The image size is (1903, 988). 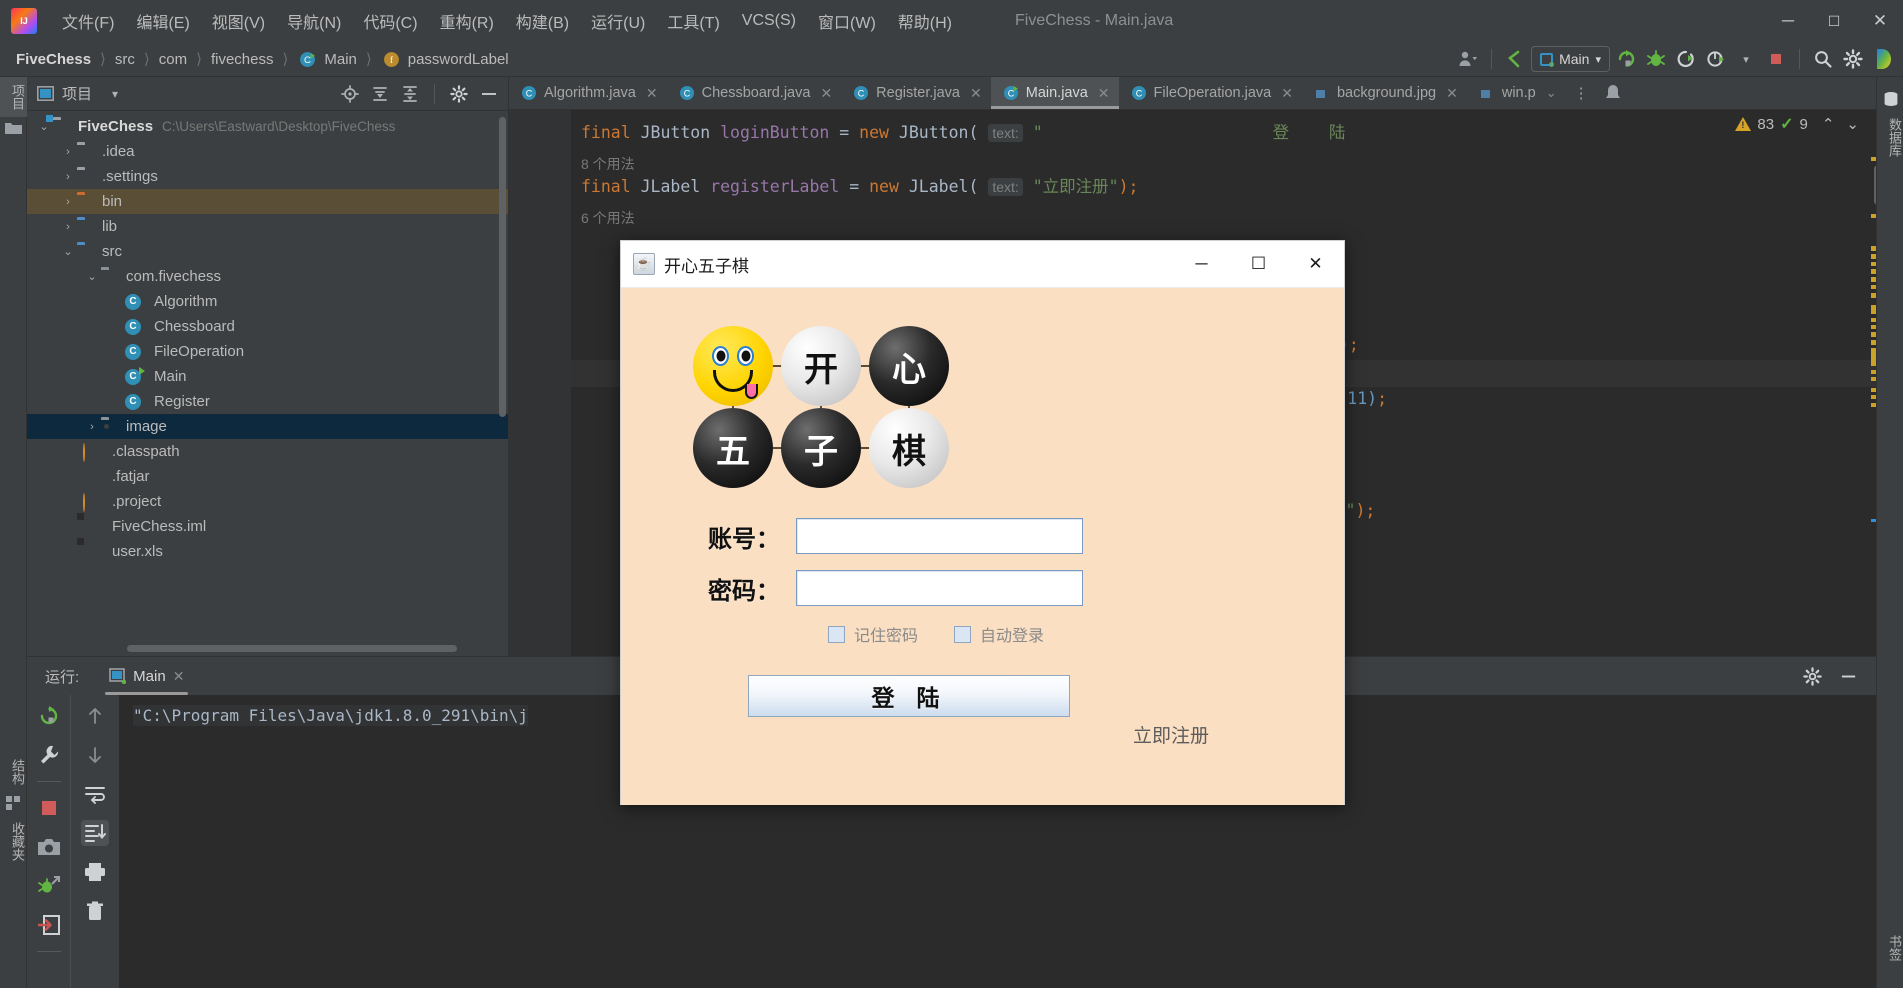 I want to click on dialog-maximize-button: ☐, so click(x=1258, y=264).